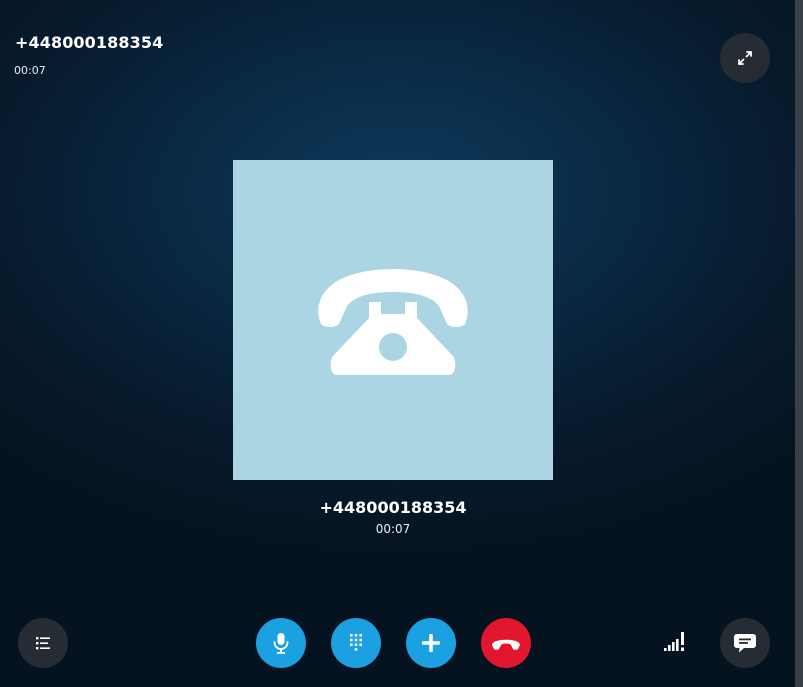 The width and height of the screenshot is (803, 687). Describe the element at coordinates (799, 343) in the screenshot. I see `window-edge` at that location.